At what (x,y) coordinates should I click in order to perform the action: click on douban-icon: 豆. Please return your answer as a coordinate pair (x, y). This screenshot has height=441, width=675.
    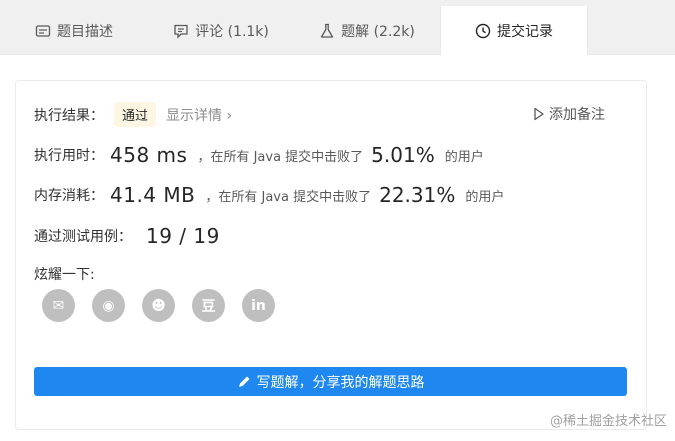
    Looking at the image, I should click on (208, 306).